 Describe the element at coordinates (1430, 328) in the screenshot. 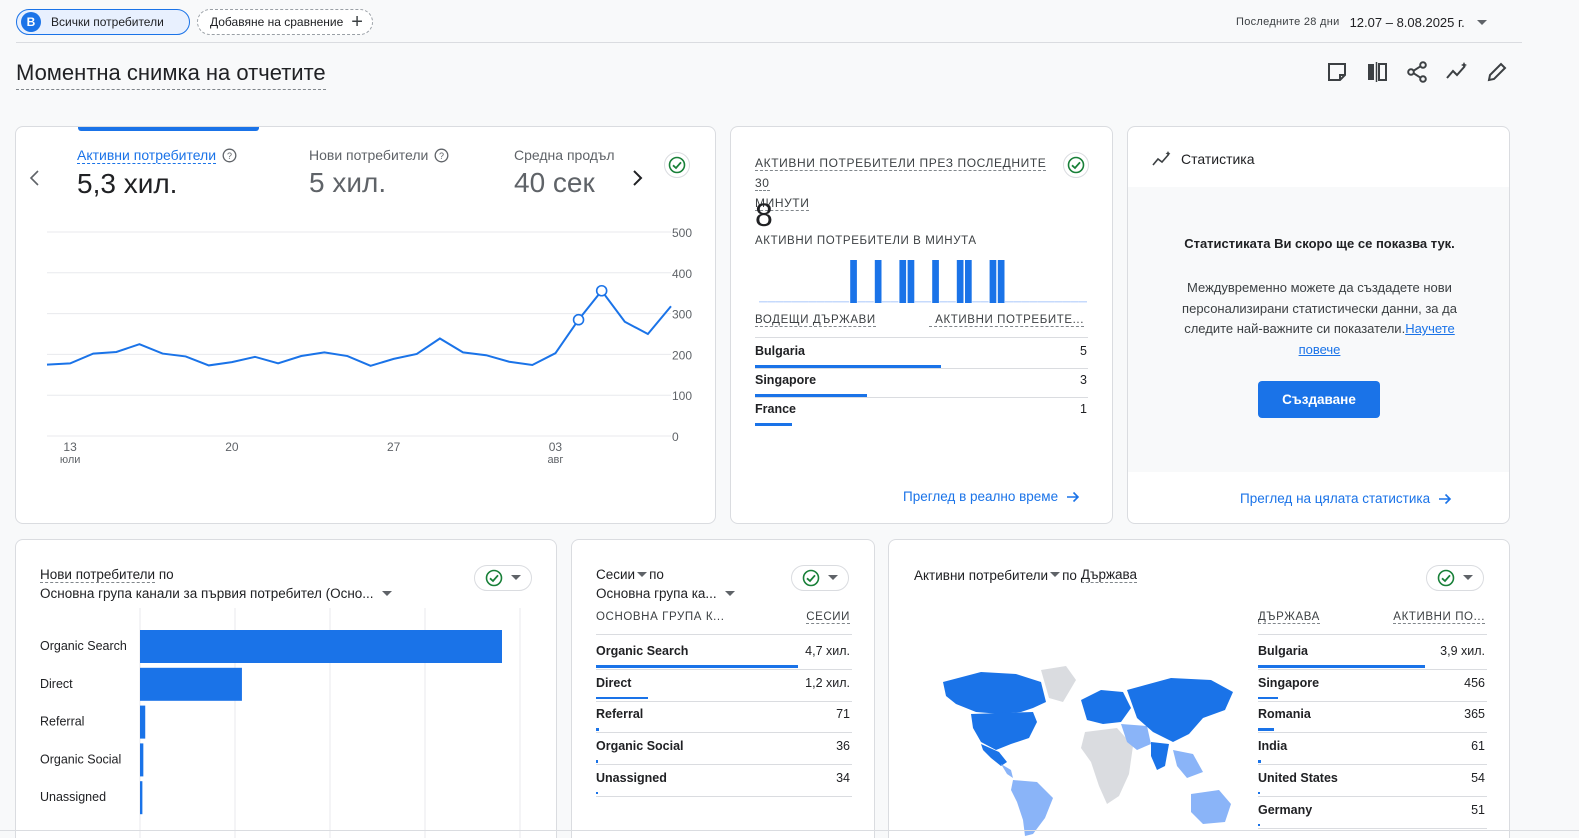

I see `learn-more-link: Научете` at that location.